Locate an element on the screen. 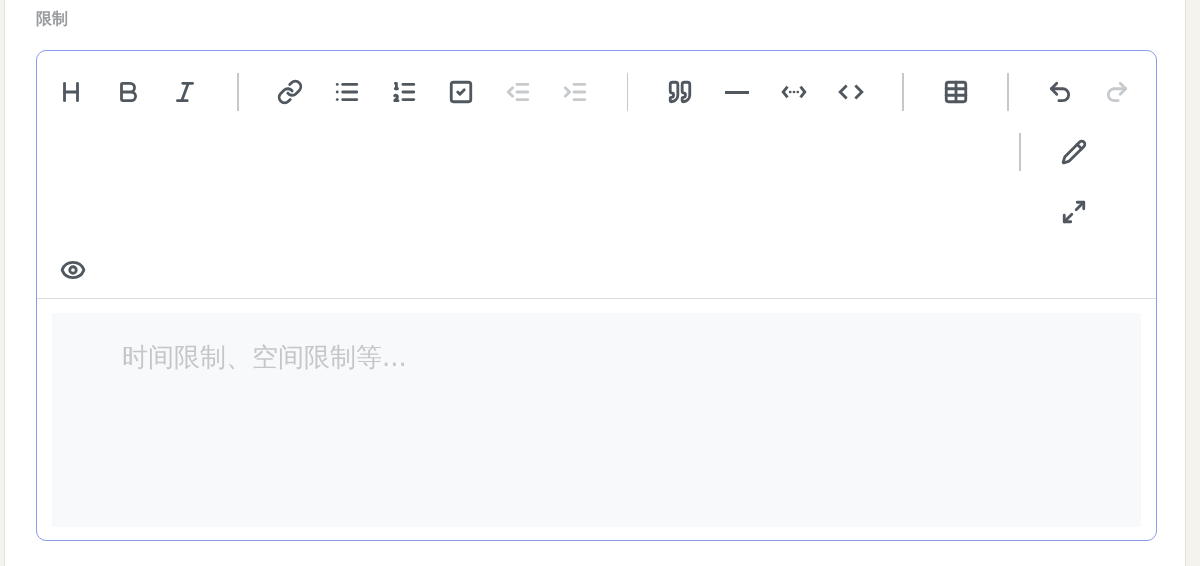  field-label: 限制 is located at coordinates (52, 19).